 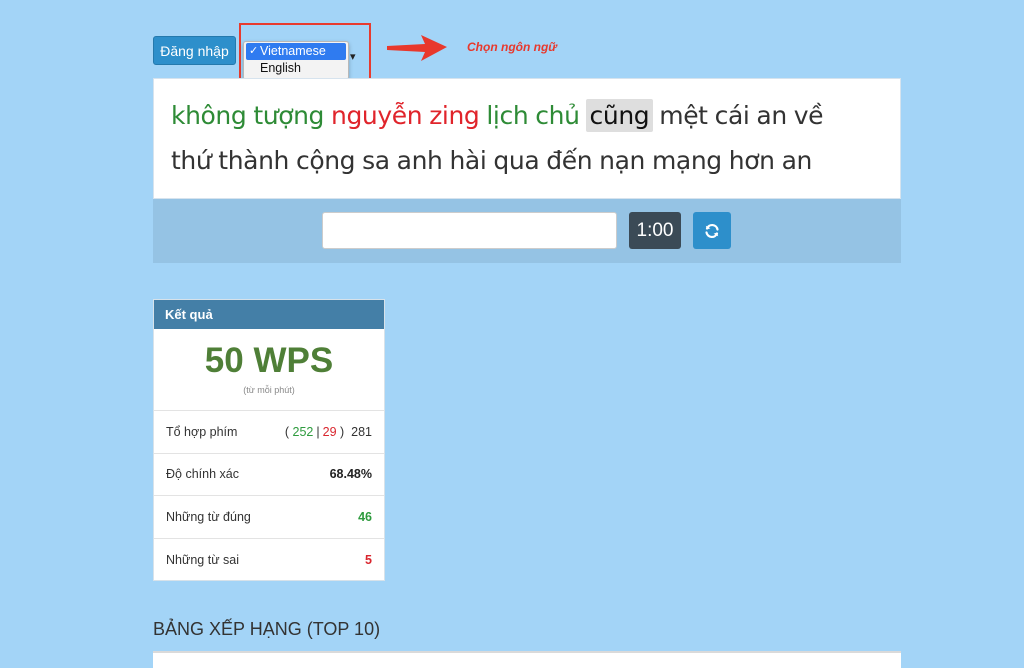 What do you see at coordinates (361, 431) in the screenshot?
I see `keystrokes-total: 281` at bounding box center [361, 431].